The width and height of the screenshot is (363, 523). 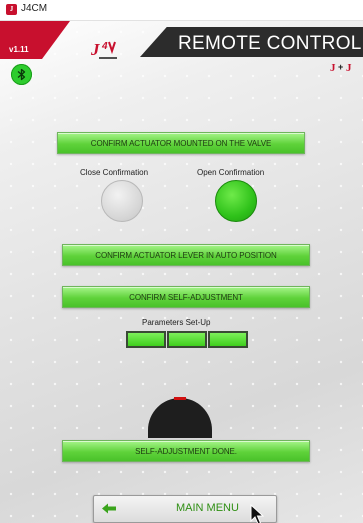 What do you see at coordinates (186, 451) in the screenshot?
I see `self-adjustment-done-status: SELF-ADJUSTMENT DONE.` at bounding box center [186, 451].